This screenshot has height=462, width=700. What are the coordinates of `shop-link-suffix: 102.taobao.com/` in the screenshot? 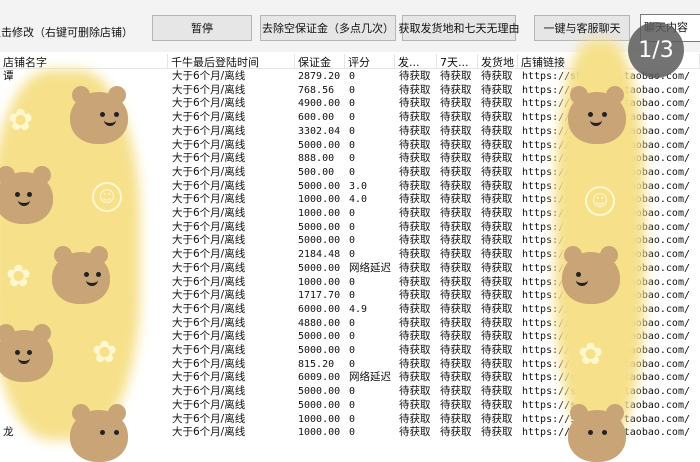 It's located at (645, 310).